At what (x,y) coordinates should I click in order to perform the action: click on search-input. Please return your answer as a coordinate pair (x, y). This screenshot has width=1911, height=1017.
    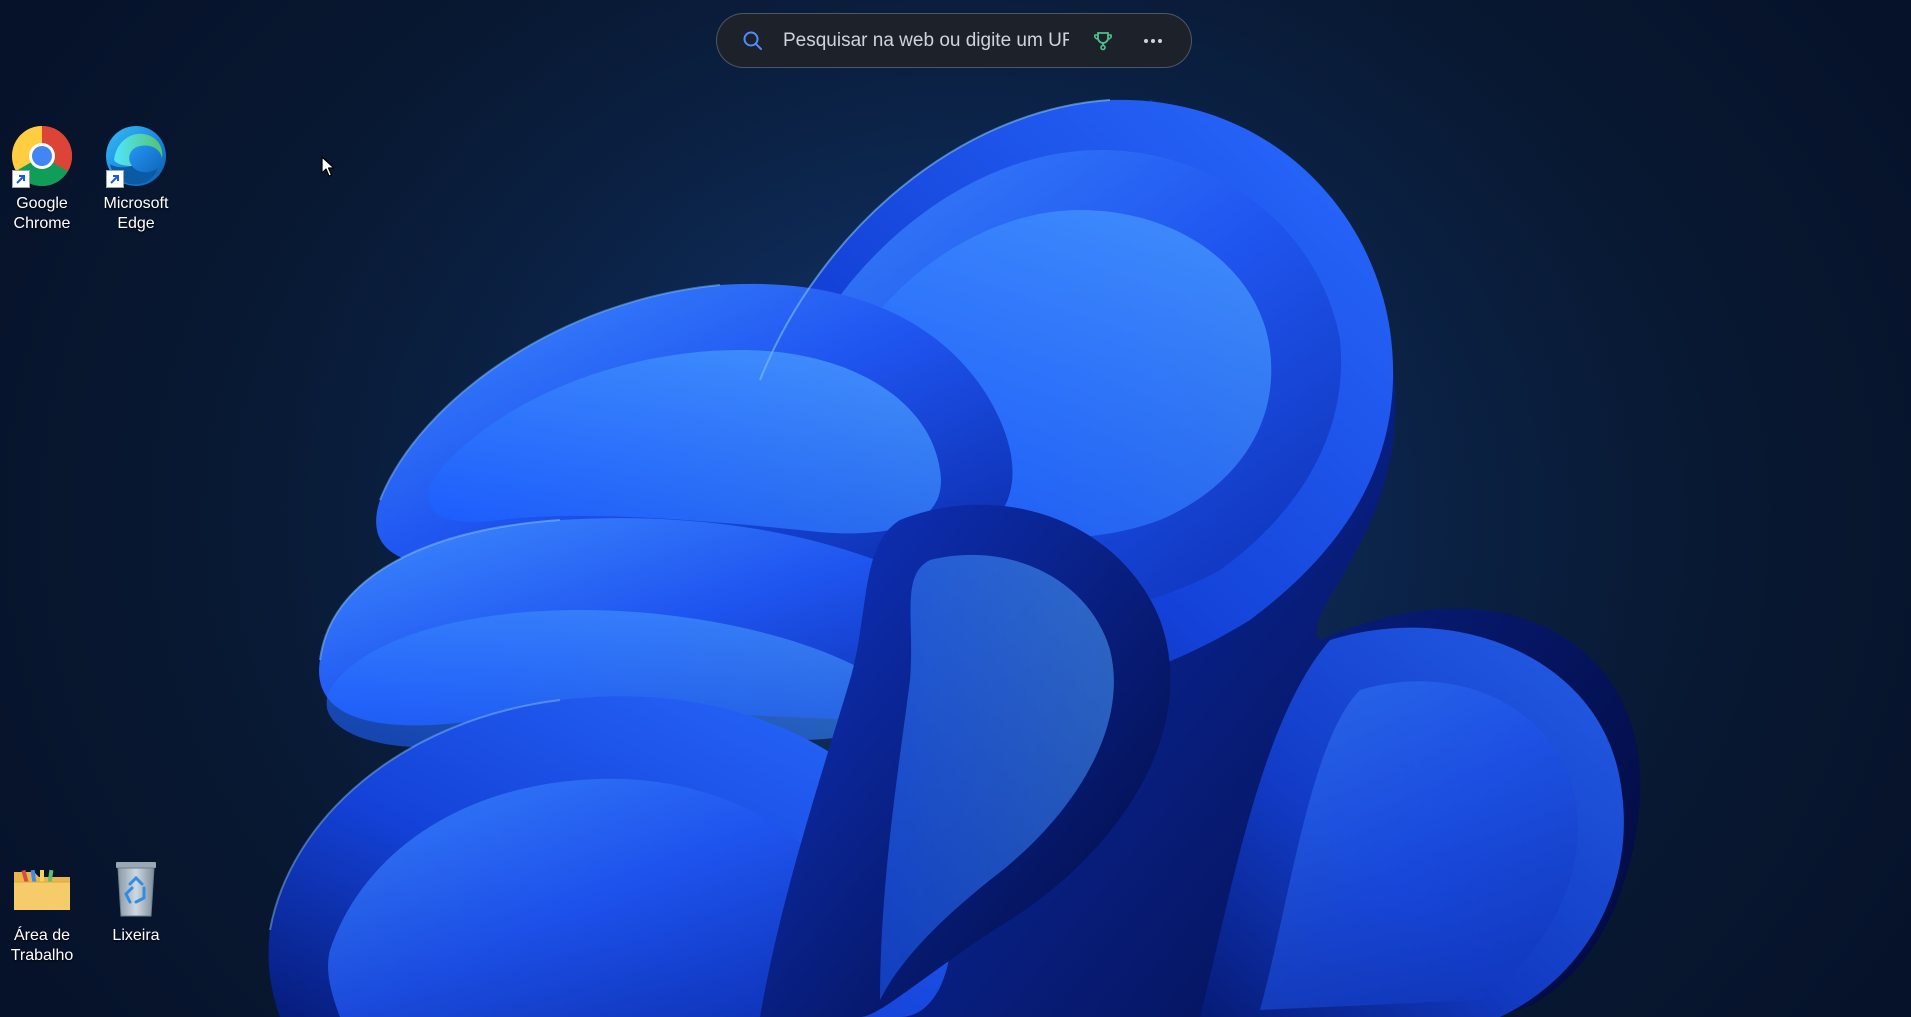
    Looking at the image, I should click on (926, 40).